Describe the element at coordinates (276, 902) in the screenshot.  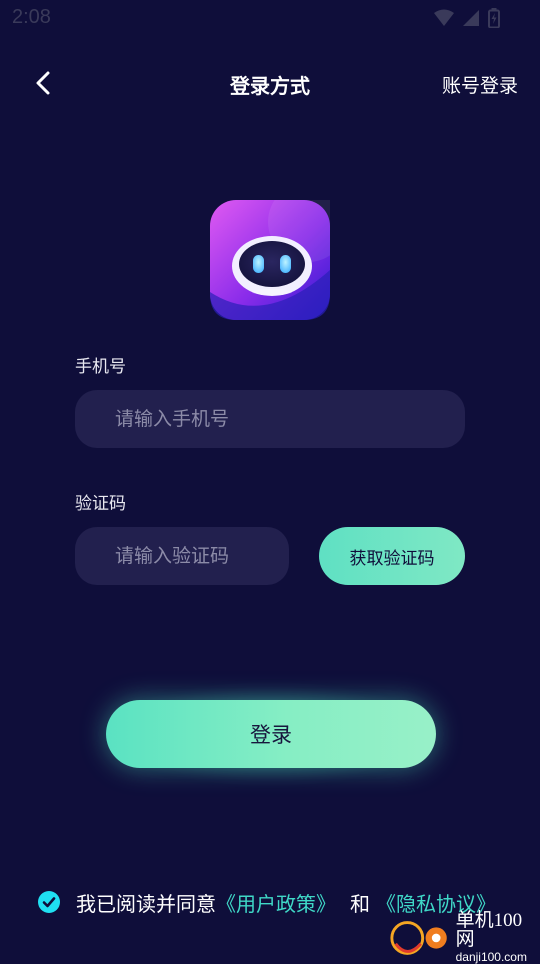
I see `user-policy-link: 《用户政策》` at that location.